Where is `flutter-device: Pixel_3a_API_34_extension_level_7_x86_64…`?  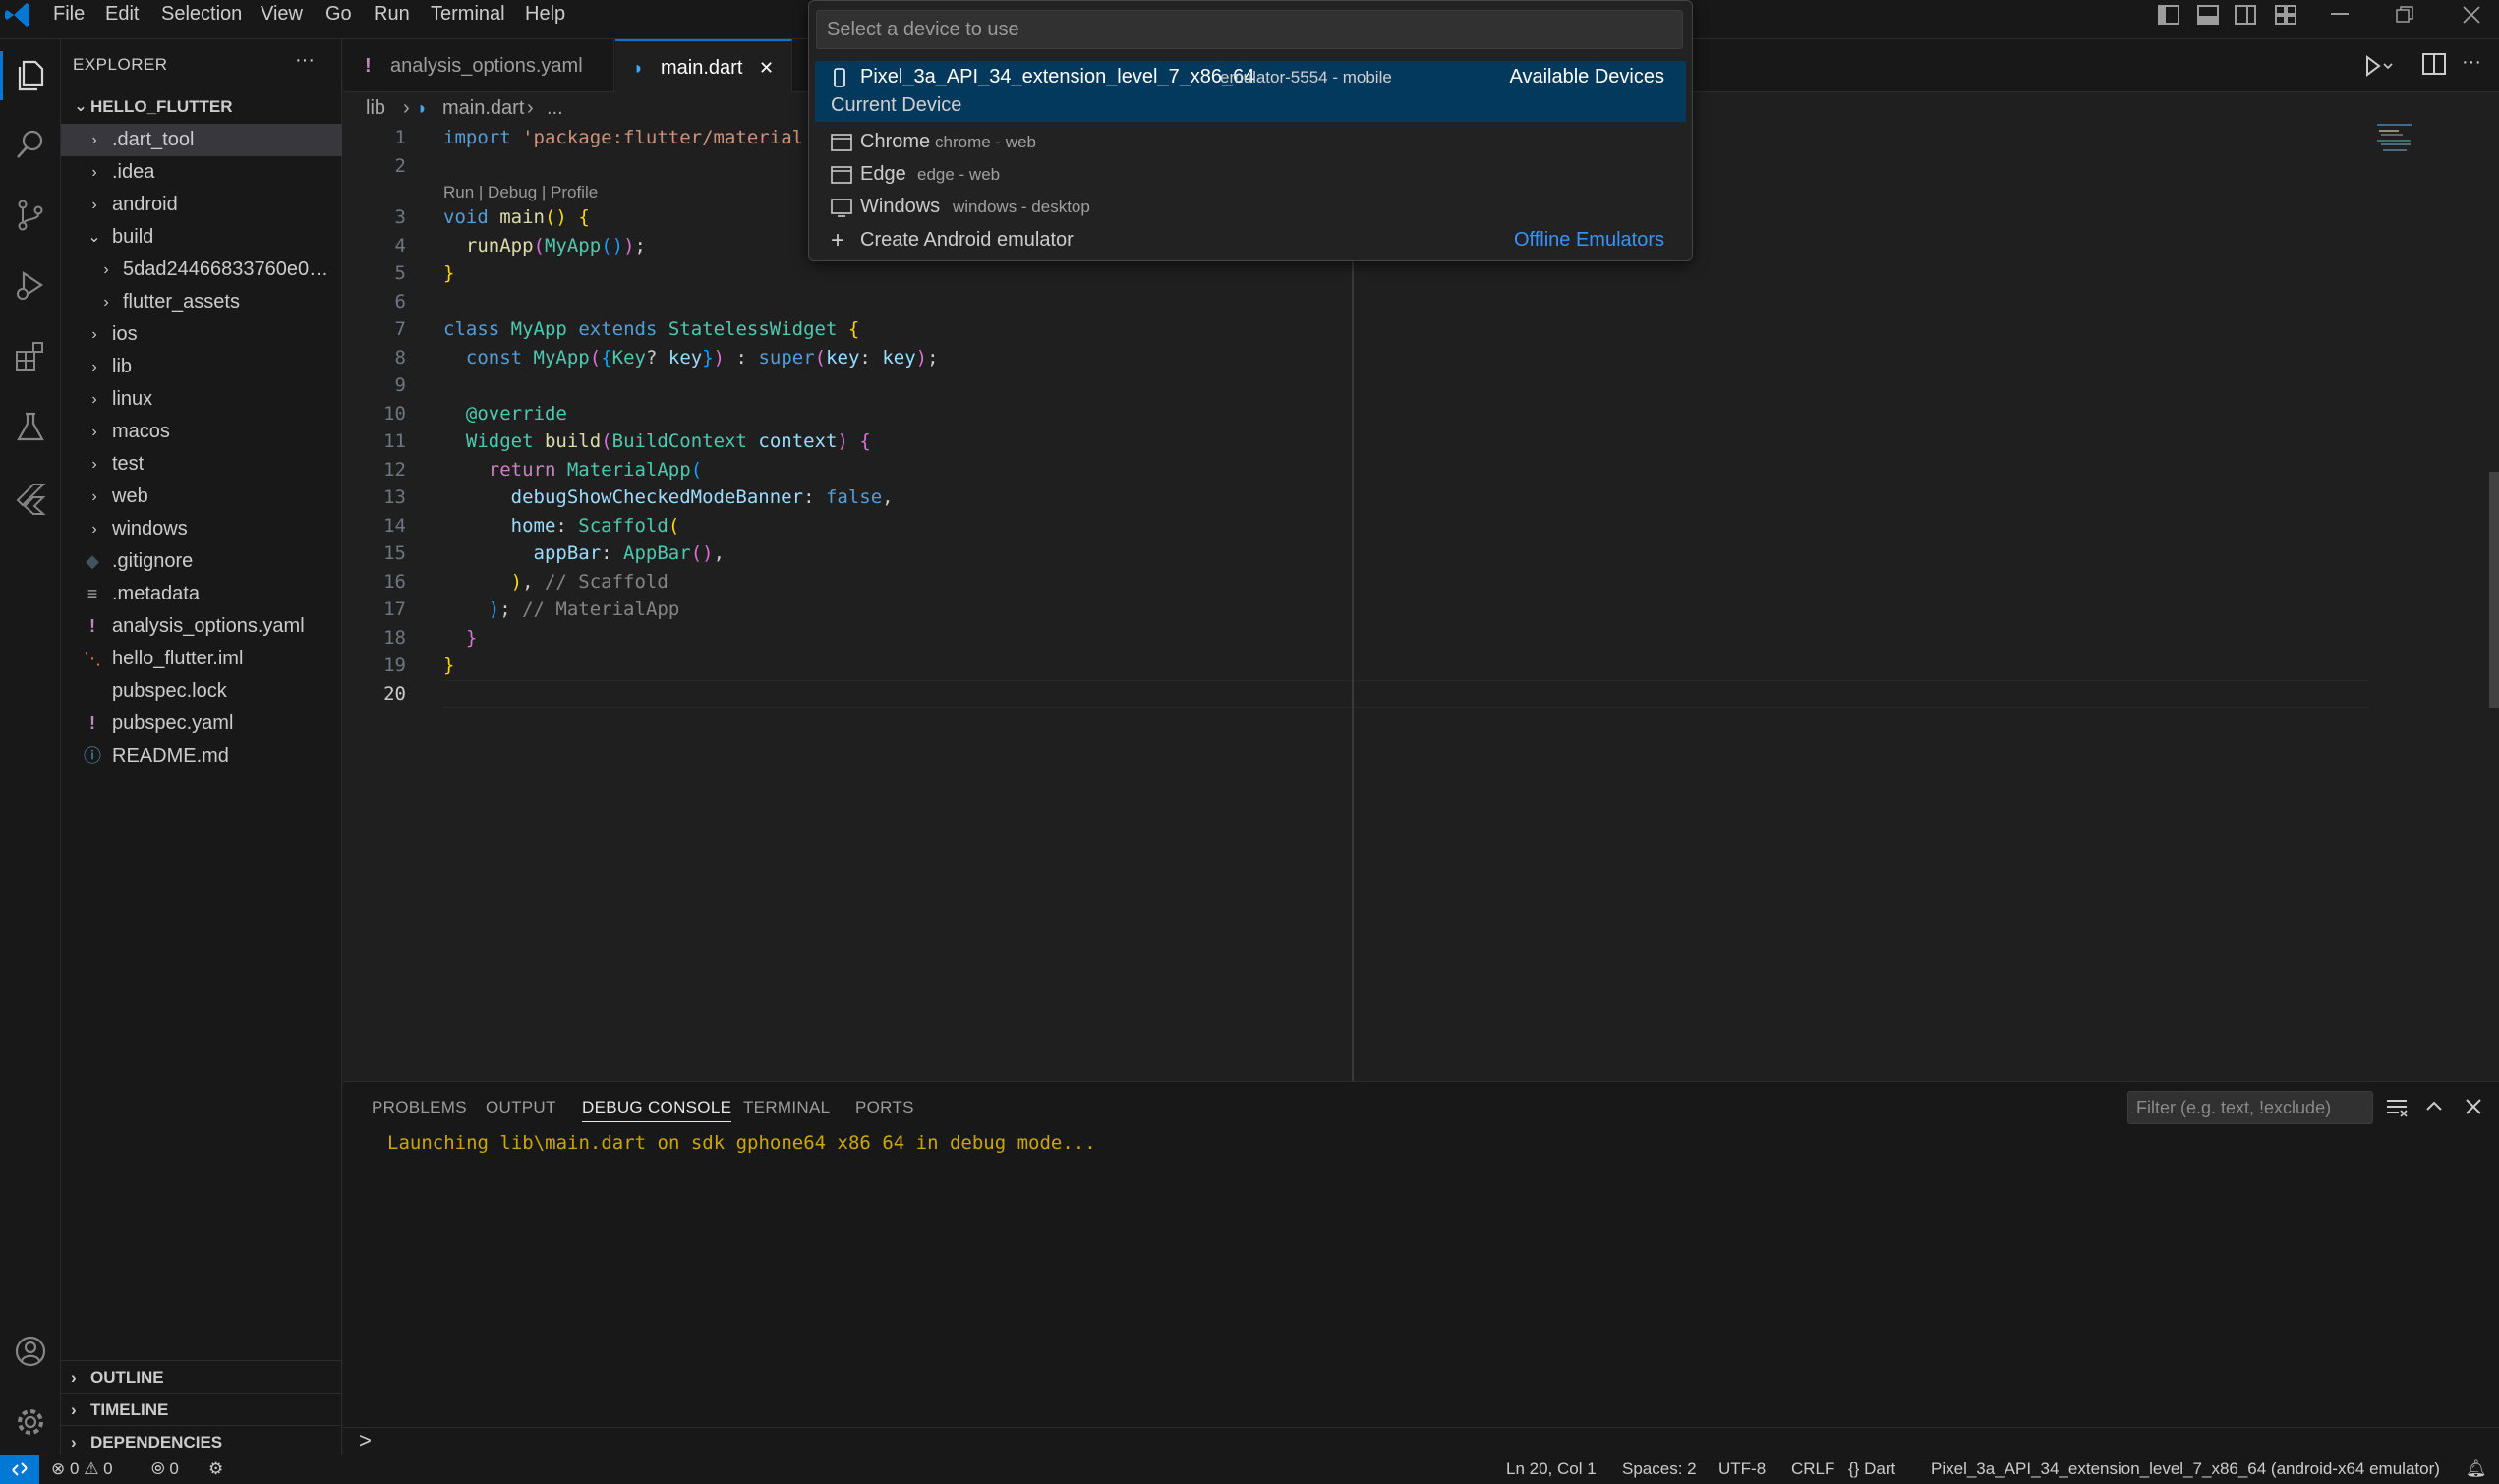 flutter-device: Pixel_3a_API_34_extension_level_7_x86_64… is located at coordinates (2186, 1469).